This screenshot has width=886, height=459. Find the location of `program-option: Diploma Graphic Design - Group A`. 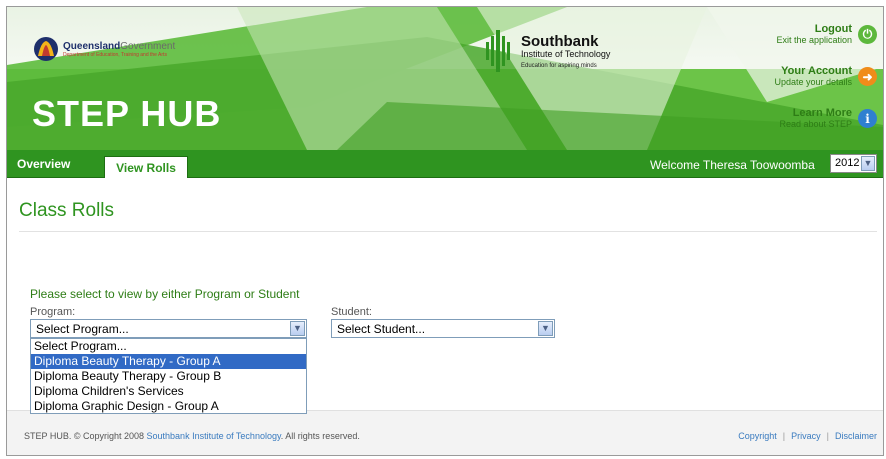

program-option: Diploma Graphic Design - Group A is located at coordinates (168, 406).